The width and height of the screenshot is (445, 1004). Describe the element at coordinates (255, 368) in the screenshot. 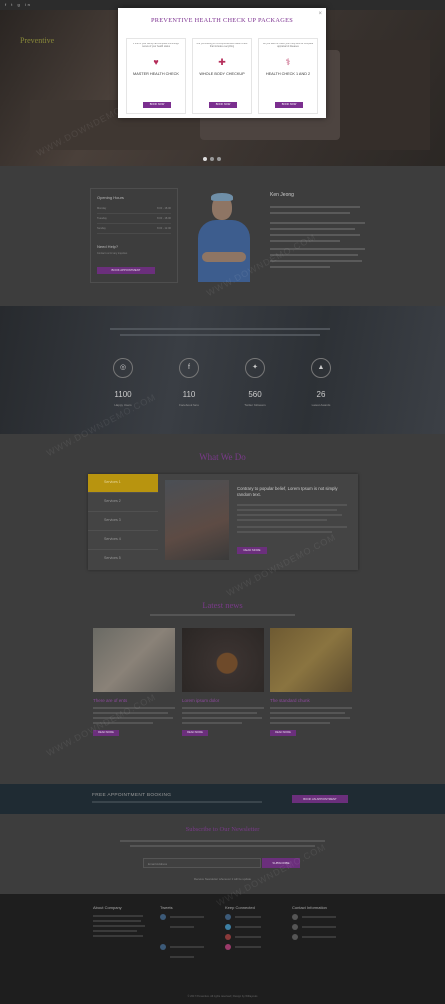

I see `twitter-icon: ✦` at that location.